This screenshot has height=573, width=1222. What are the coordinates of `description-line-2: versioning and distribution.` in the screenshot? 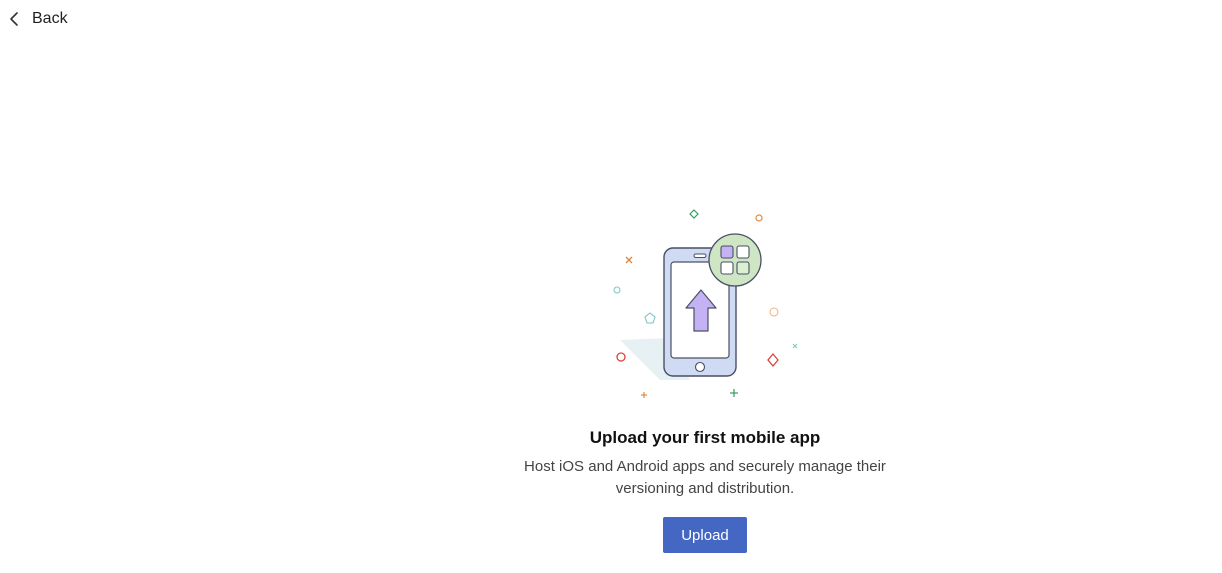 It's located at (705, 488).